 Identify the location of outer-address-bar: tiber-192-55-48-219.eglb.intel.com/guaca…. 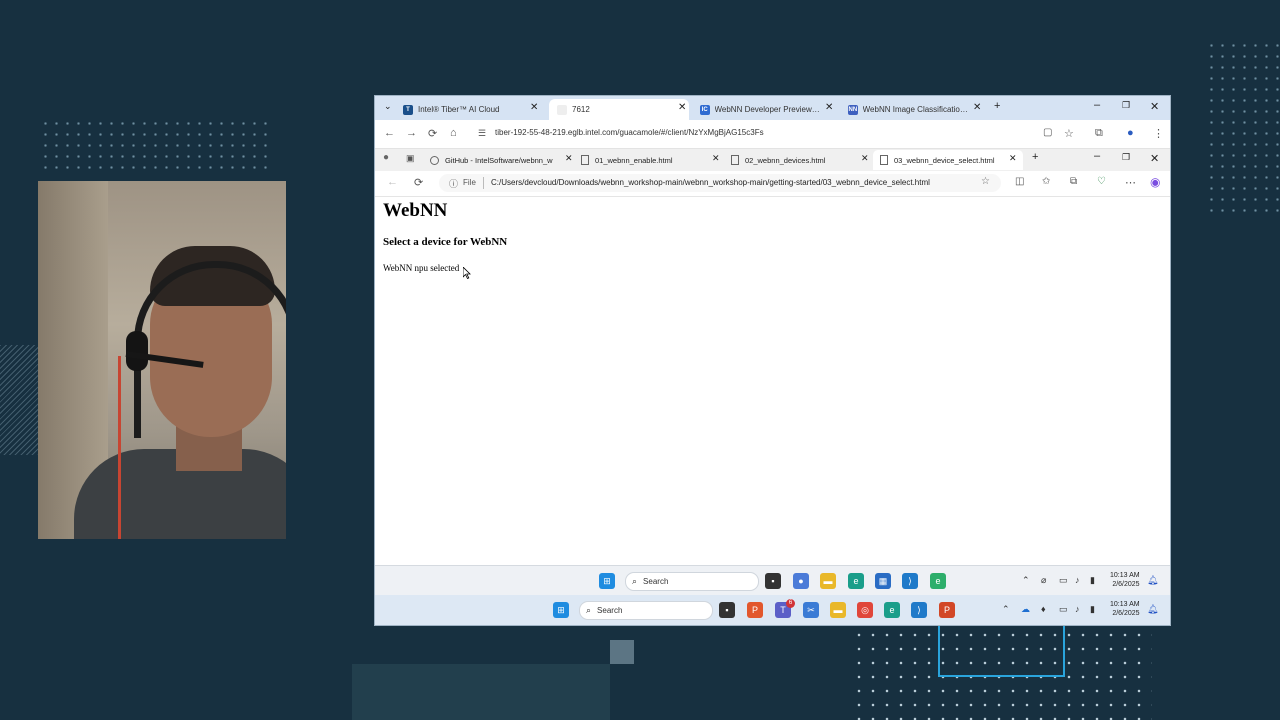
(629, 132).